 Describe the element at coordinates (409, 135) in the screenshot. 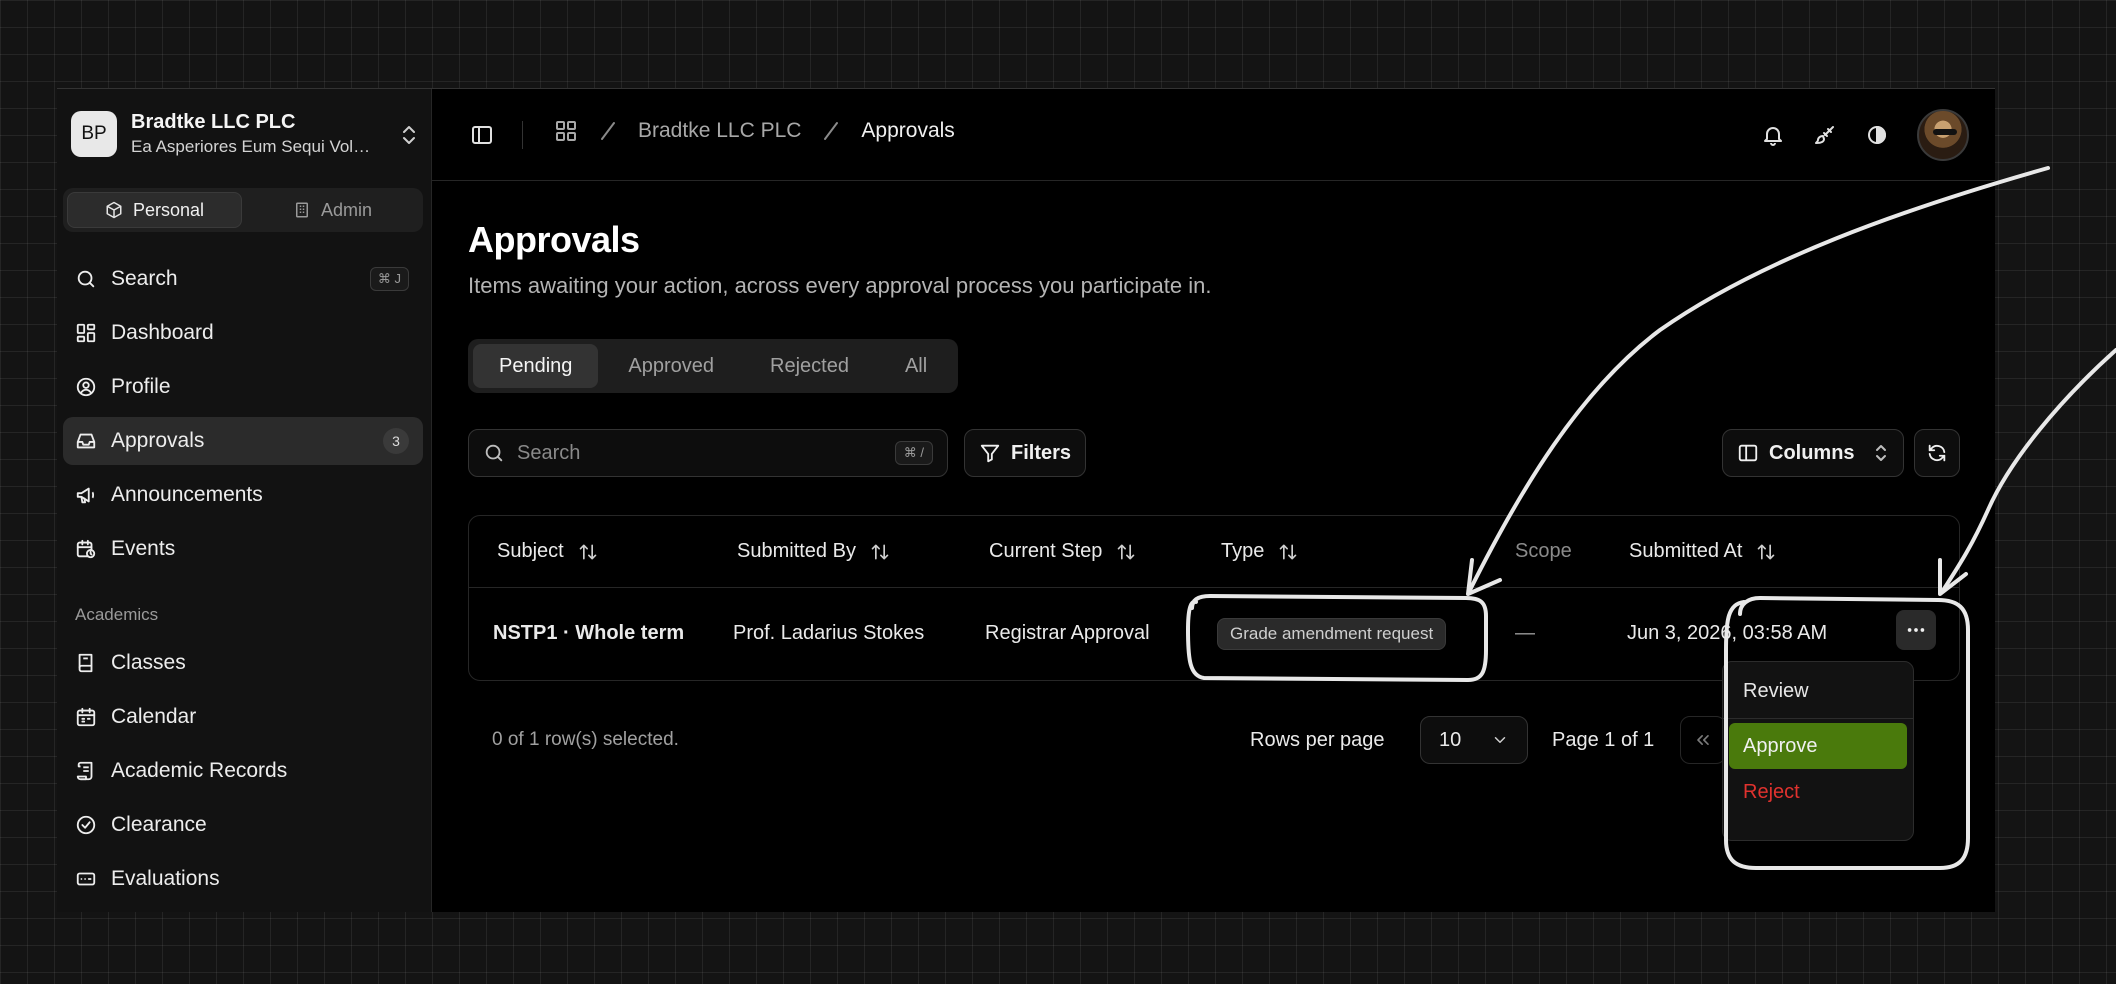

I see `chevrons-up-down-icon` at that location.